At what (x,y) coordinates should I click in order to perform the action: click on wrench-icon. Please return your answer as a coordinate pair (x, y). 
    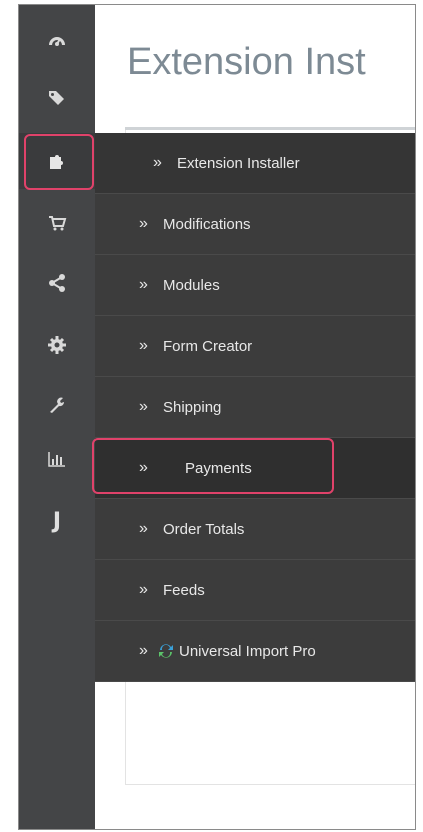
    Looking at the image, I should click on (57, 405).